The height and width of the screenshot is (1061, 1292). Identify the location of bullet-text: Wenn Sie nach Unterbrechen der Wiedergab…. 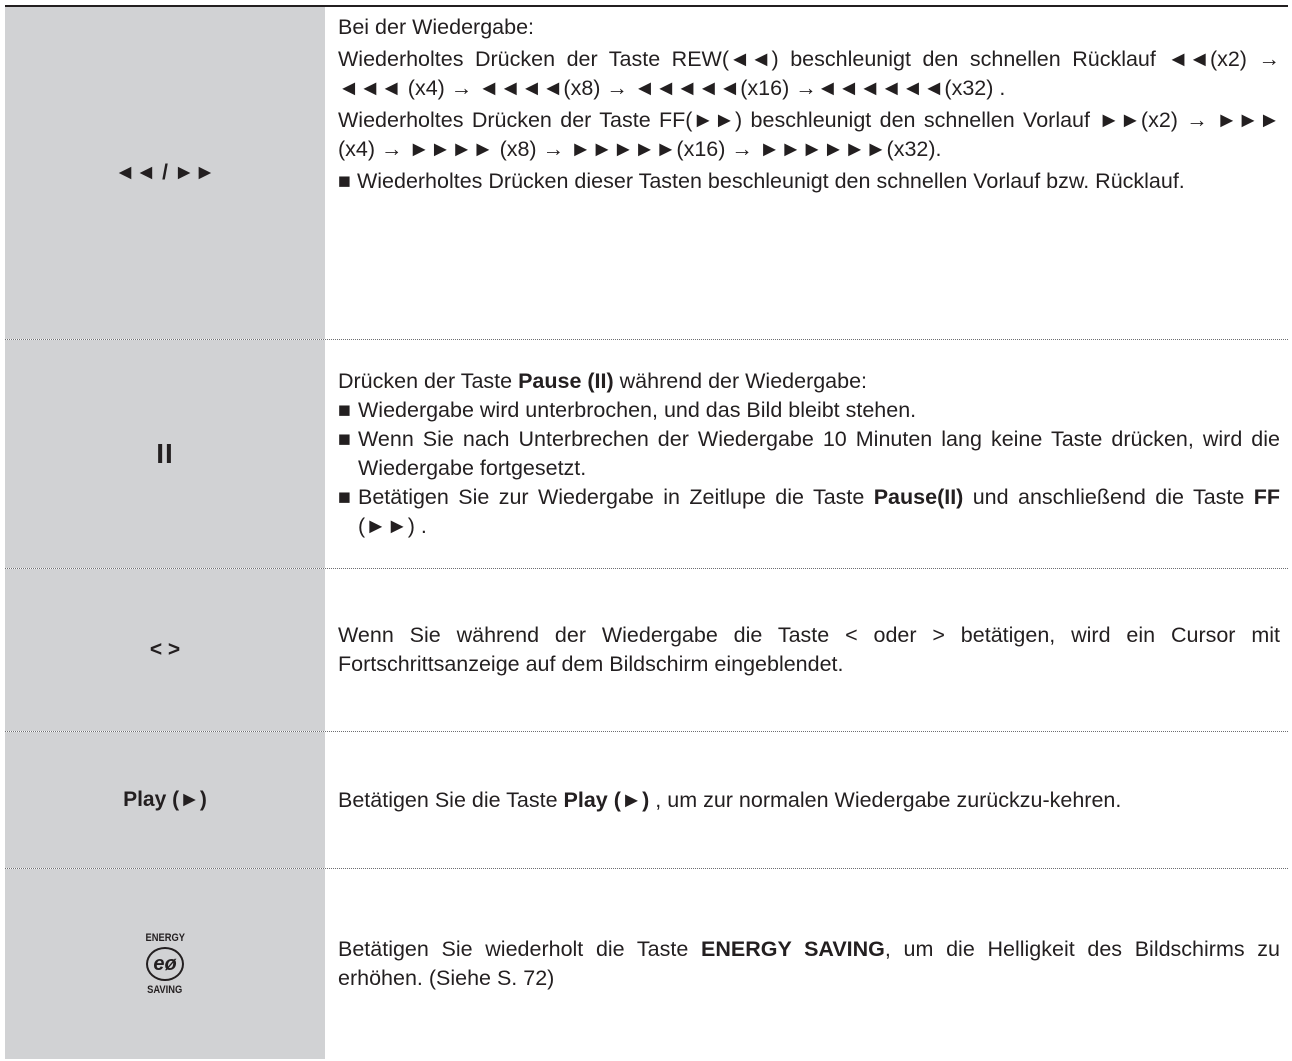
(819, 453).